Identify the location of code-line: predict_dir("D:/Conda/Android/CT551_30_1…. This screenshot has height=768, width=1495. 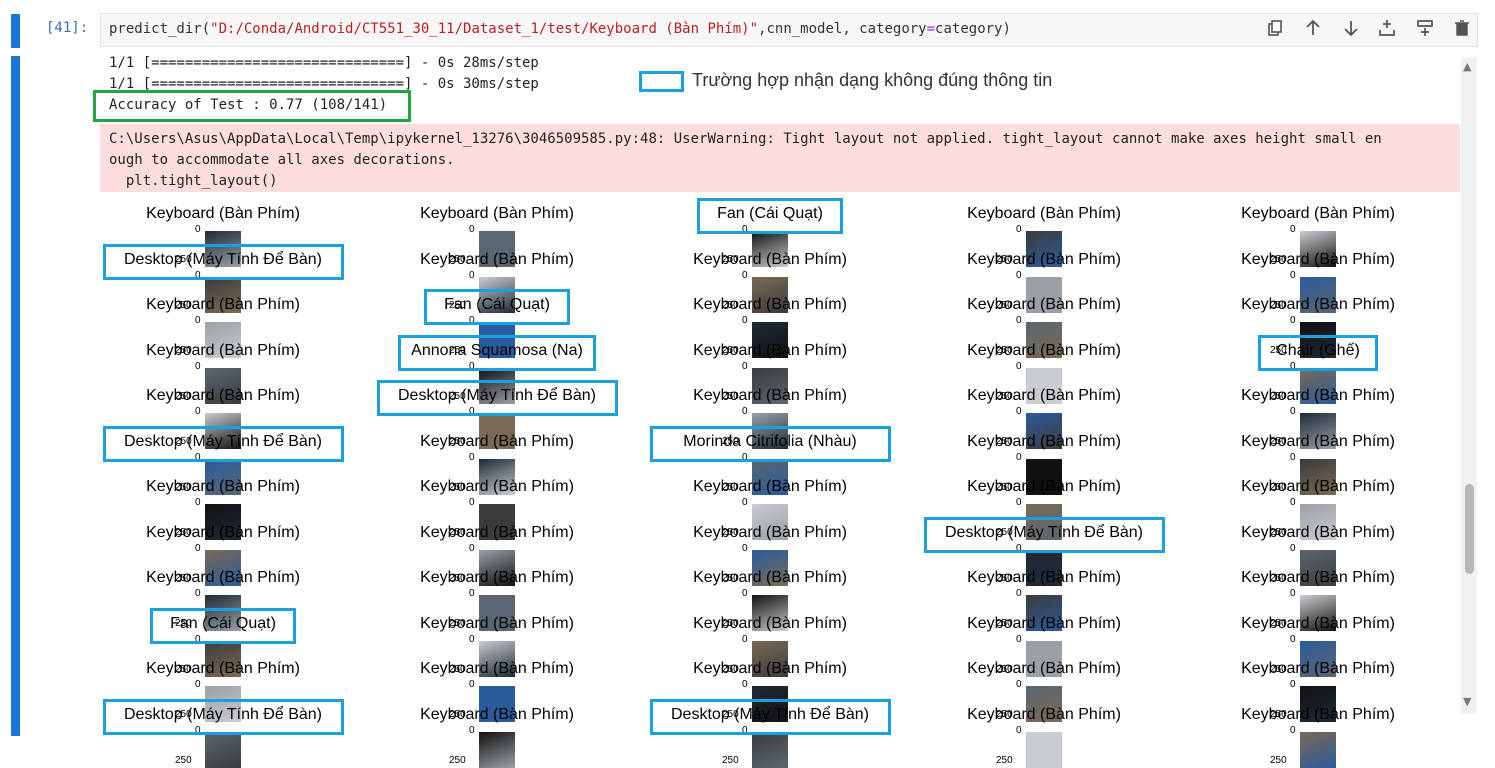
(560, 29).